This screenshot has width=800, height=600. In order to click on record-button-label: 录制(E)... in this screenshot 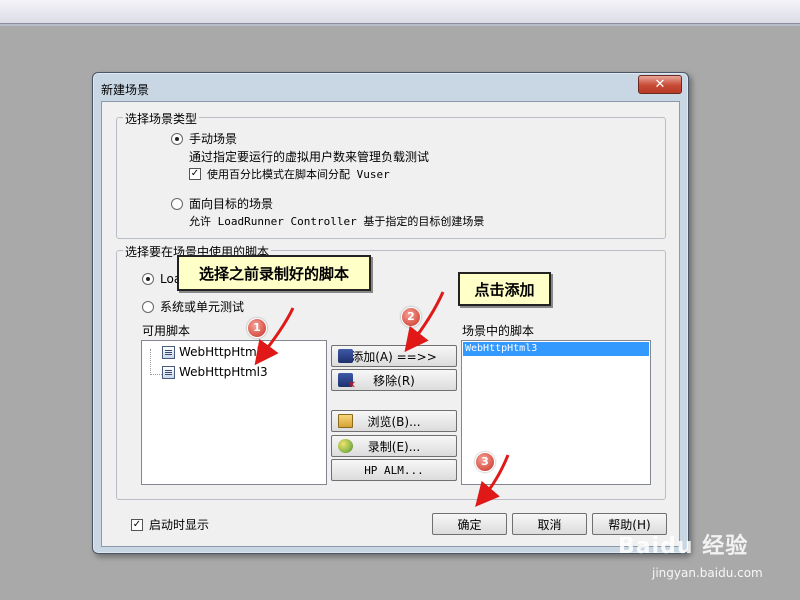, I will do `click(394, 446)`.